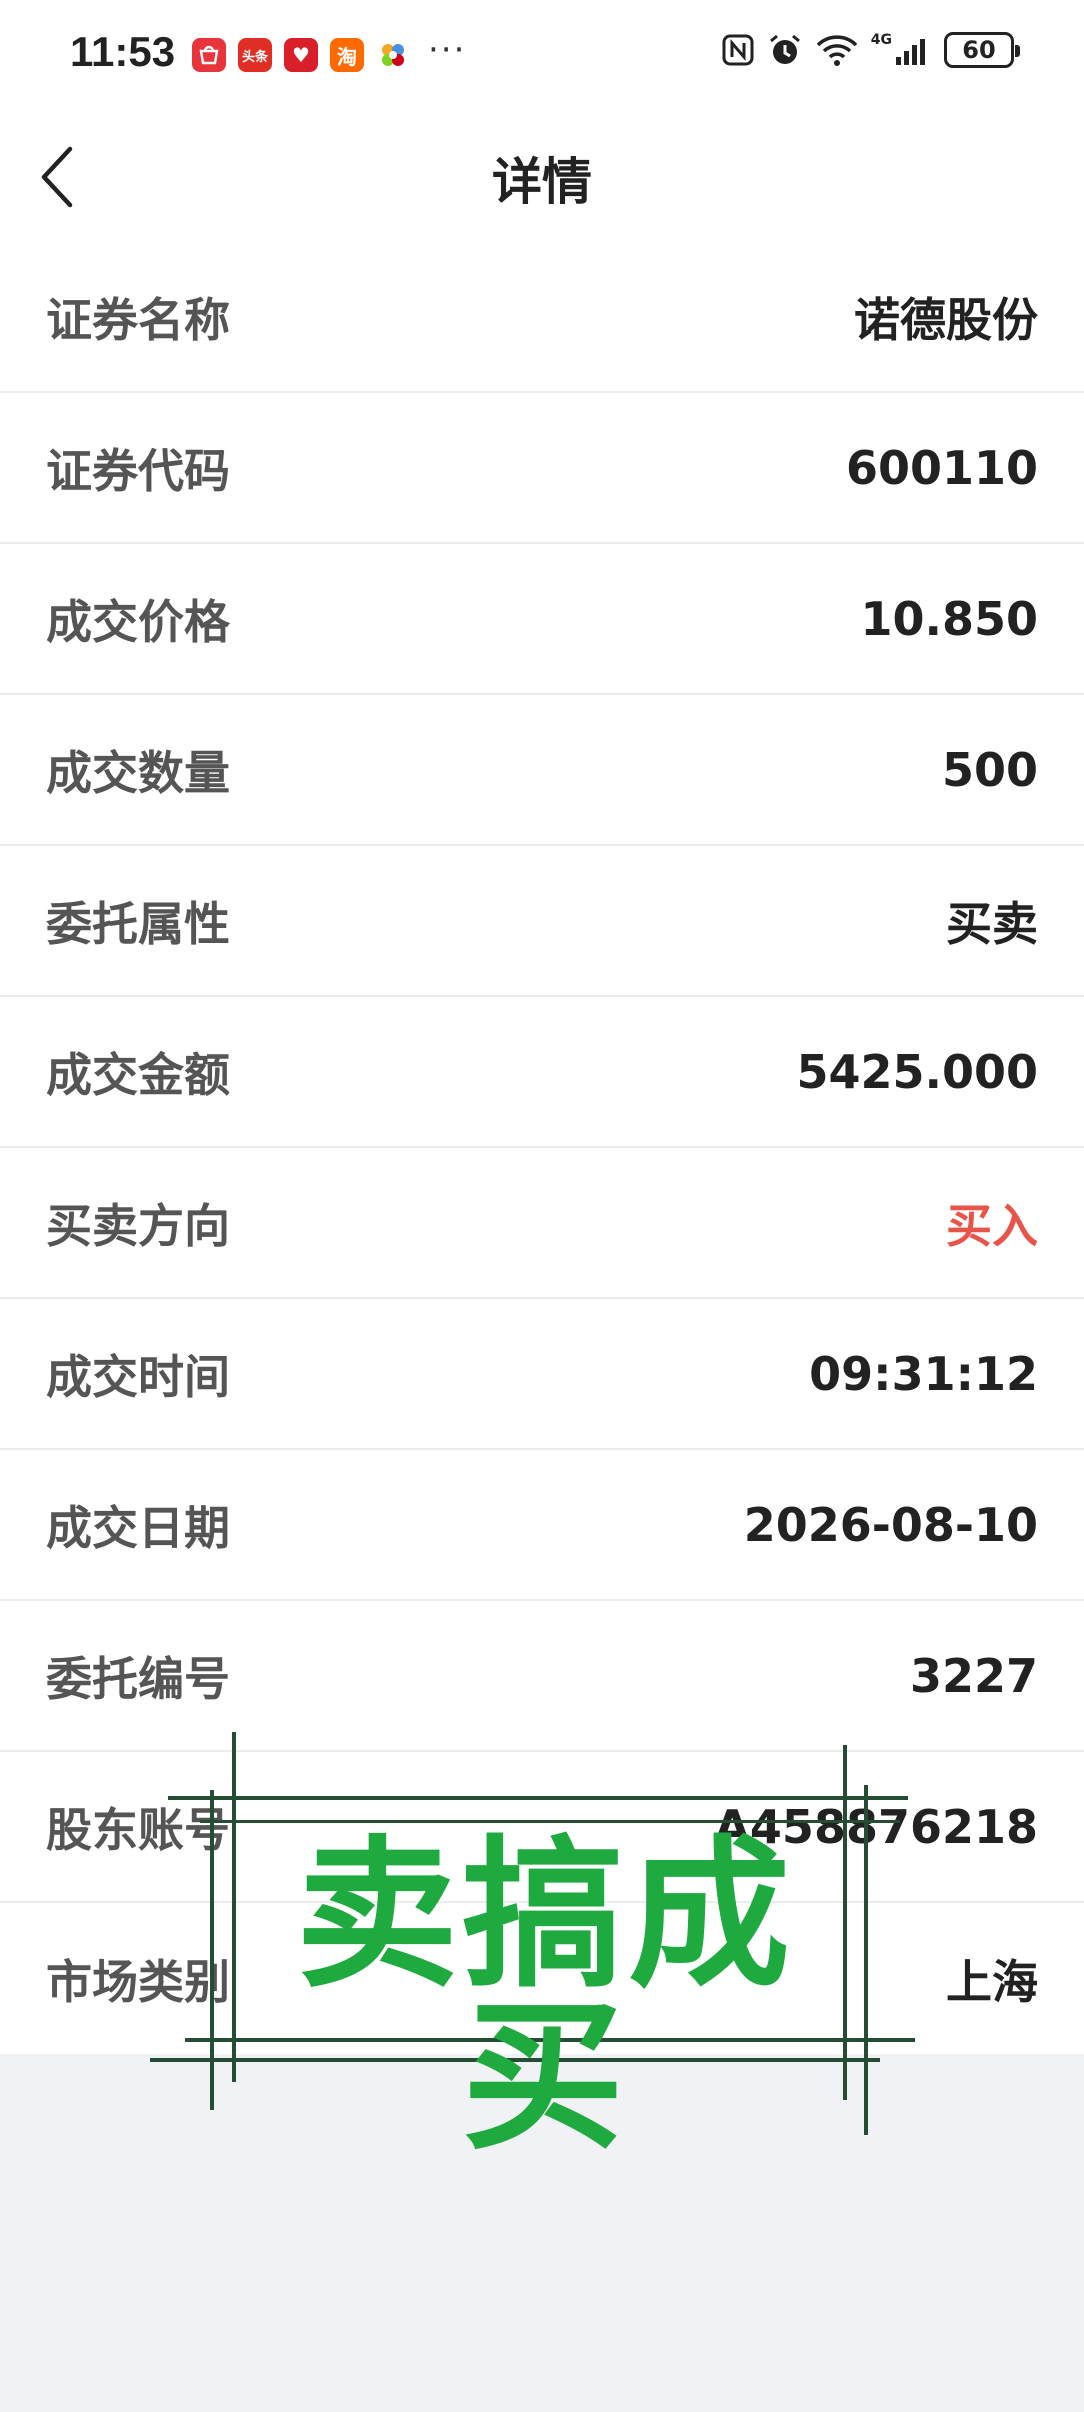 The width and height of the screenshot is (1084, 2412). Describe the element at coordinates (542, 468) in the screenshot. I see `detail-row-security-code: 证券代码 600110` at that location.